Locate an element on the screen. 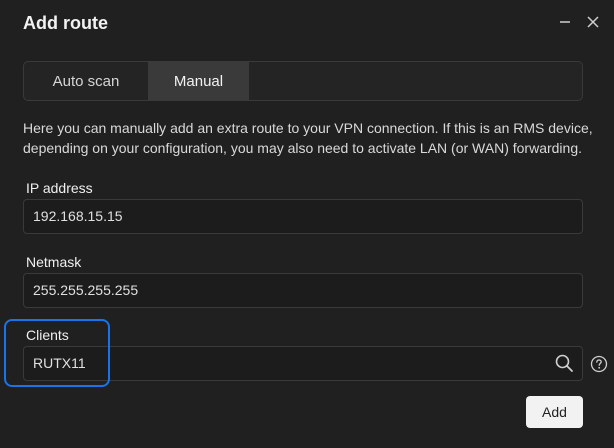  close-button is located at coordinates (593, 22).